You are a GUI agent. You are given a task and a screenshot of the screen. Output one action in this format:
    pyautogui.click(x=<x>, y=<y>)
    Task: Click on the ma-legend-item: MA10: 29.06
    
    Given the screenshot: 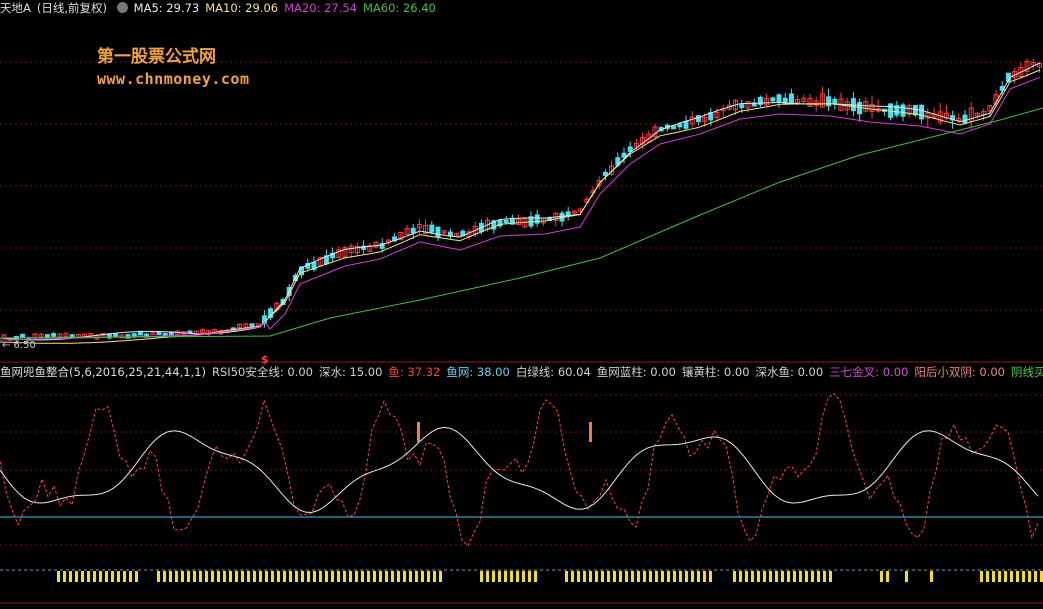 What is the action you would take?
    pyautogui.click(x=242, y=8)
    